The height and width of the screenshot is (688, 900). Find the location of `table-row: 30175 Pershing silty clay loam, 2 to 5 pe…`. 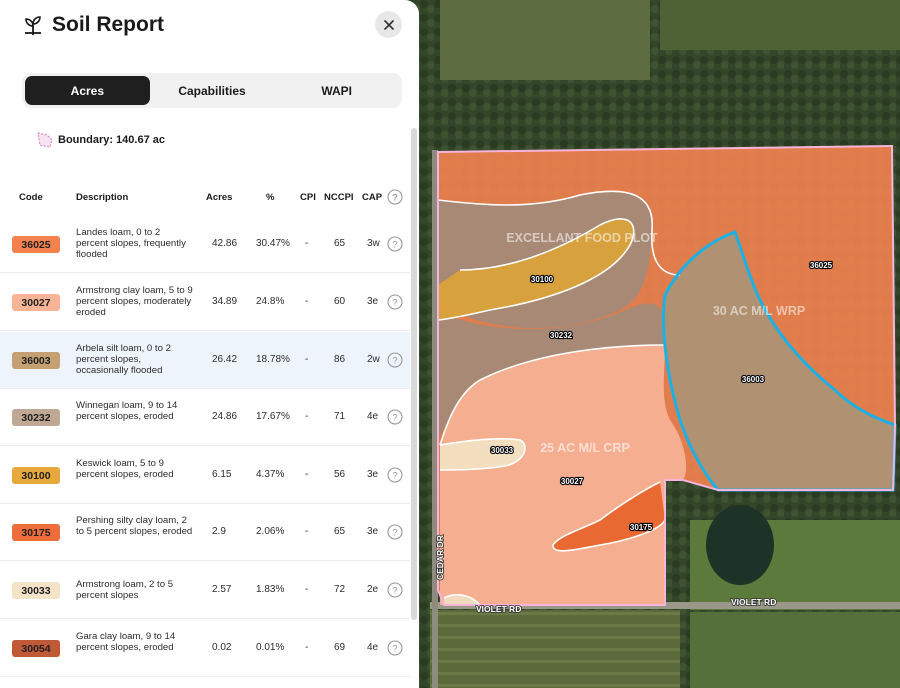

table-row: 30175 Pershing silty clay loam, 2 to 5 pe… is located at coordinates (205, 532).